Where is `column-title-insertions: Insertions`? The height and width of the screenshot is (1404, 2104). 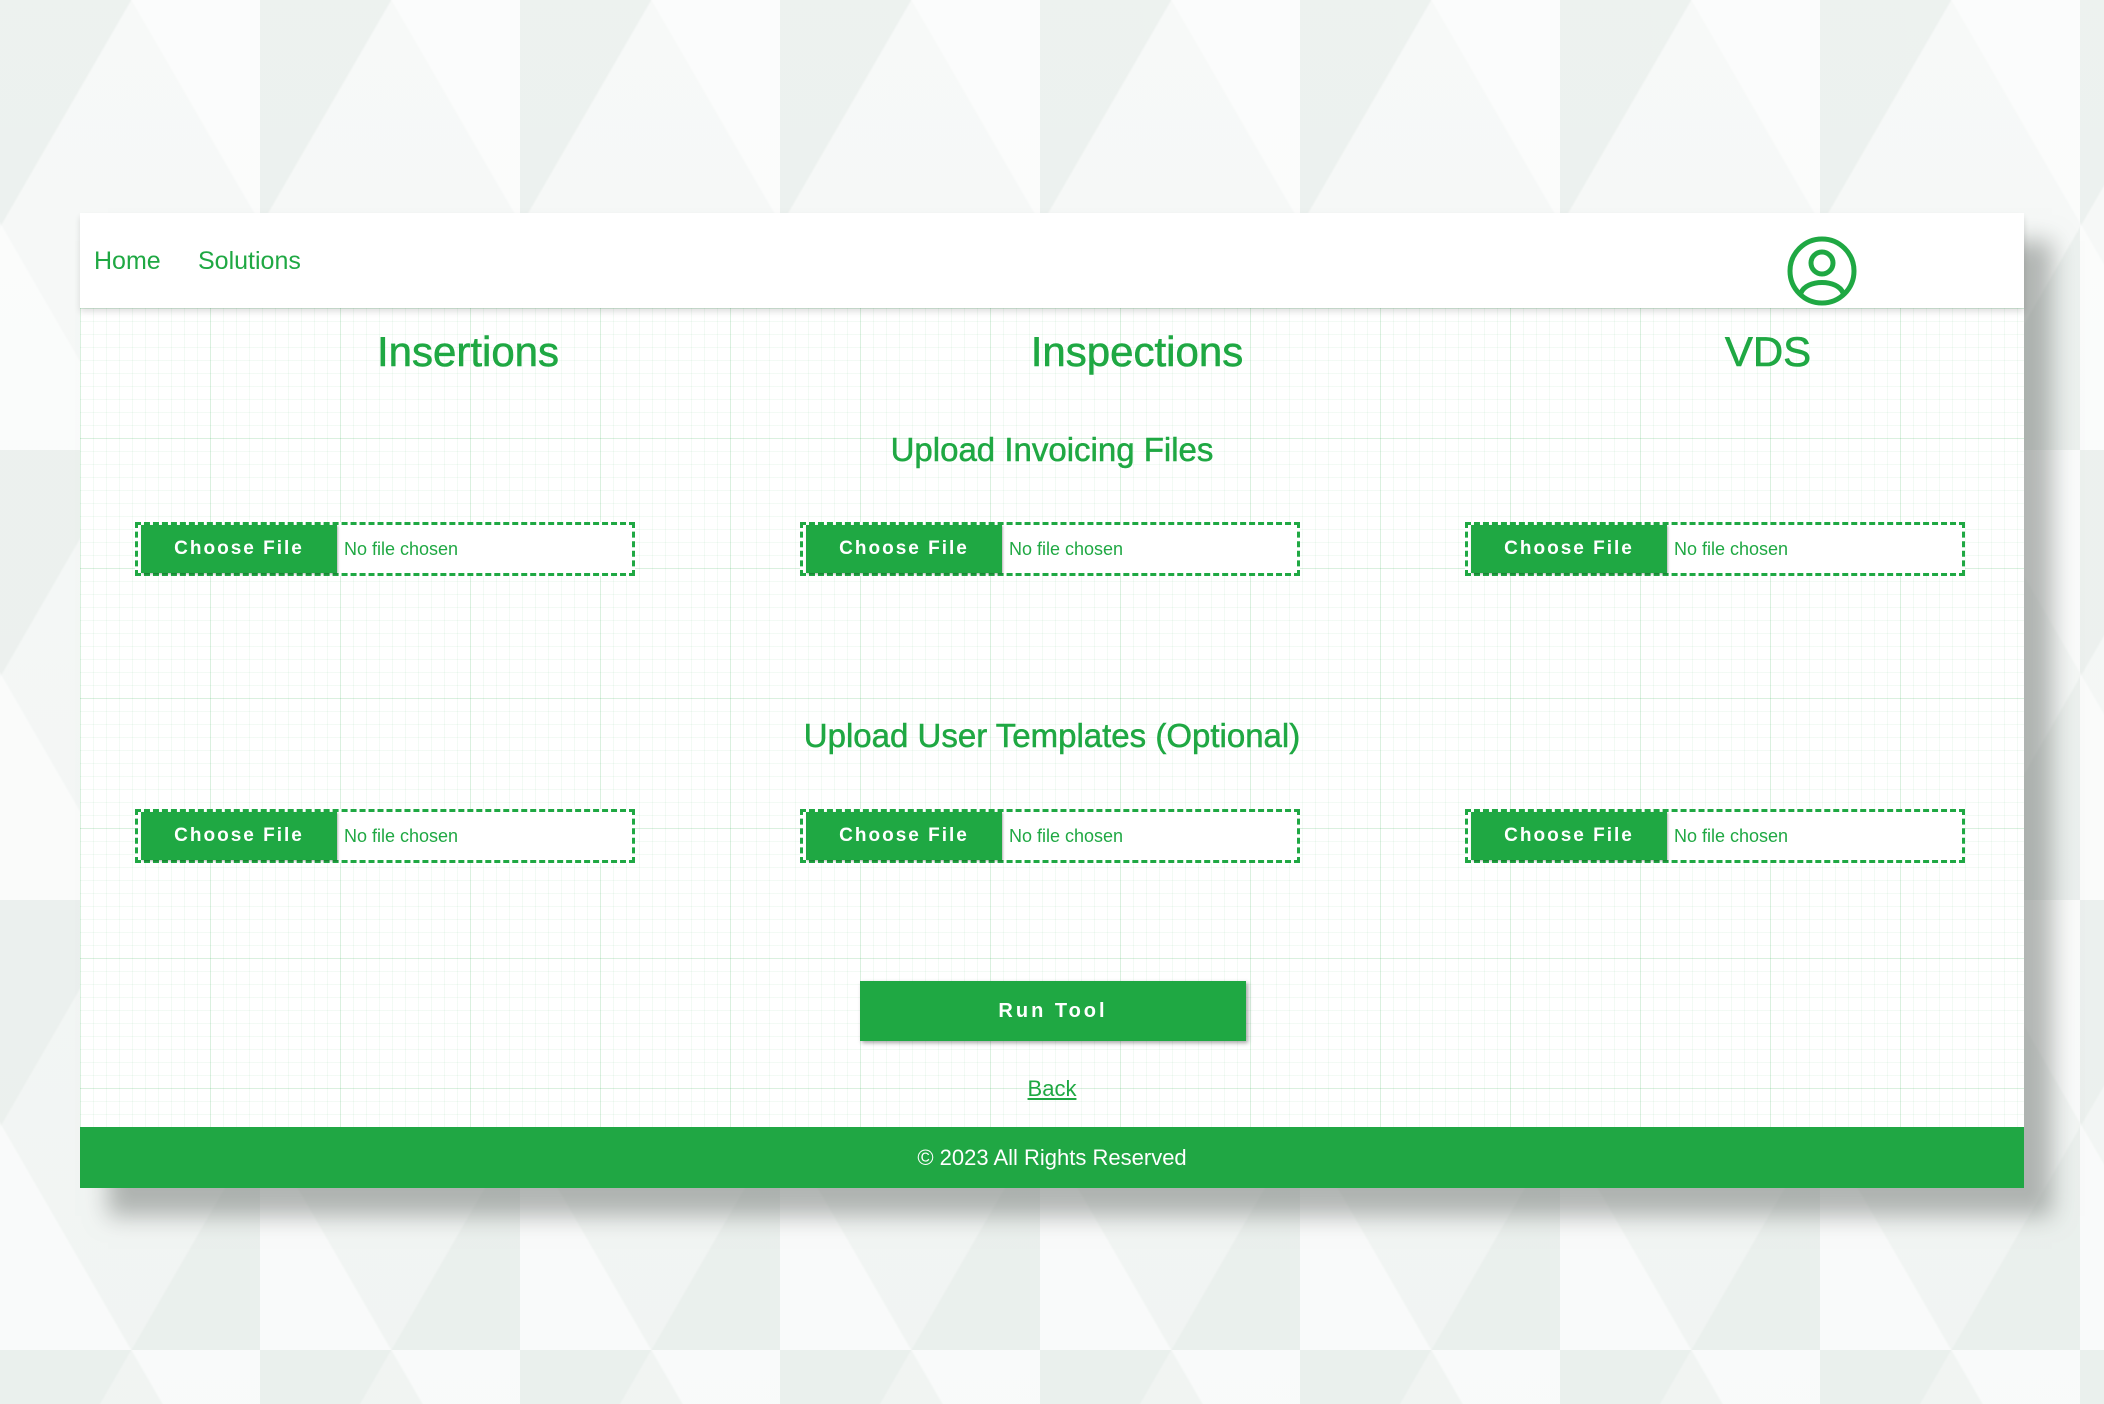
column-title-insertions: Insertions is located at coordinates (468, 352).